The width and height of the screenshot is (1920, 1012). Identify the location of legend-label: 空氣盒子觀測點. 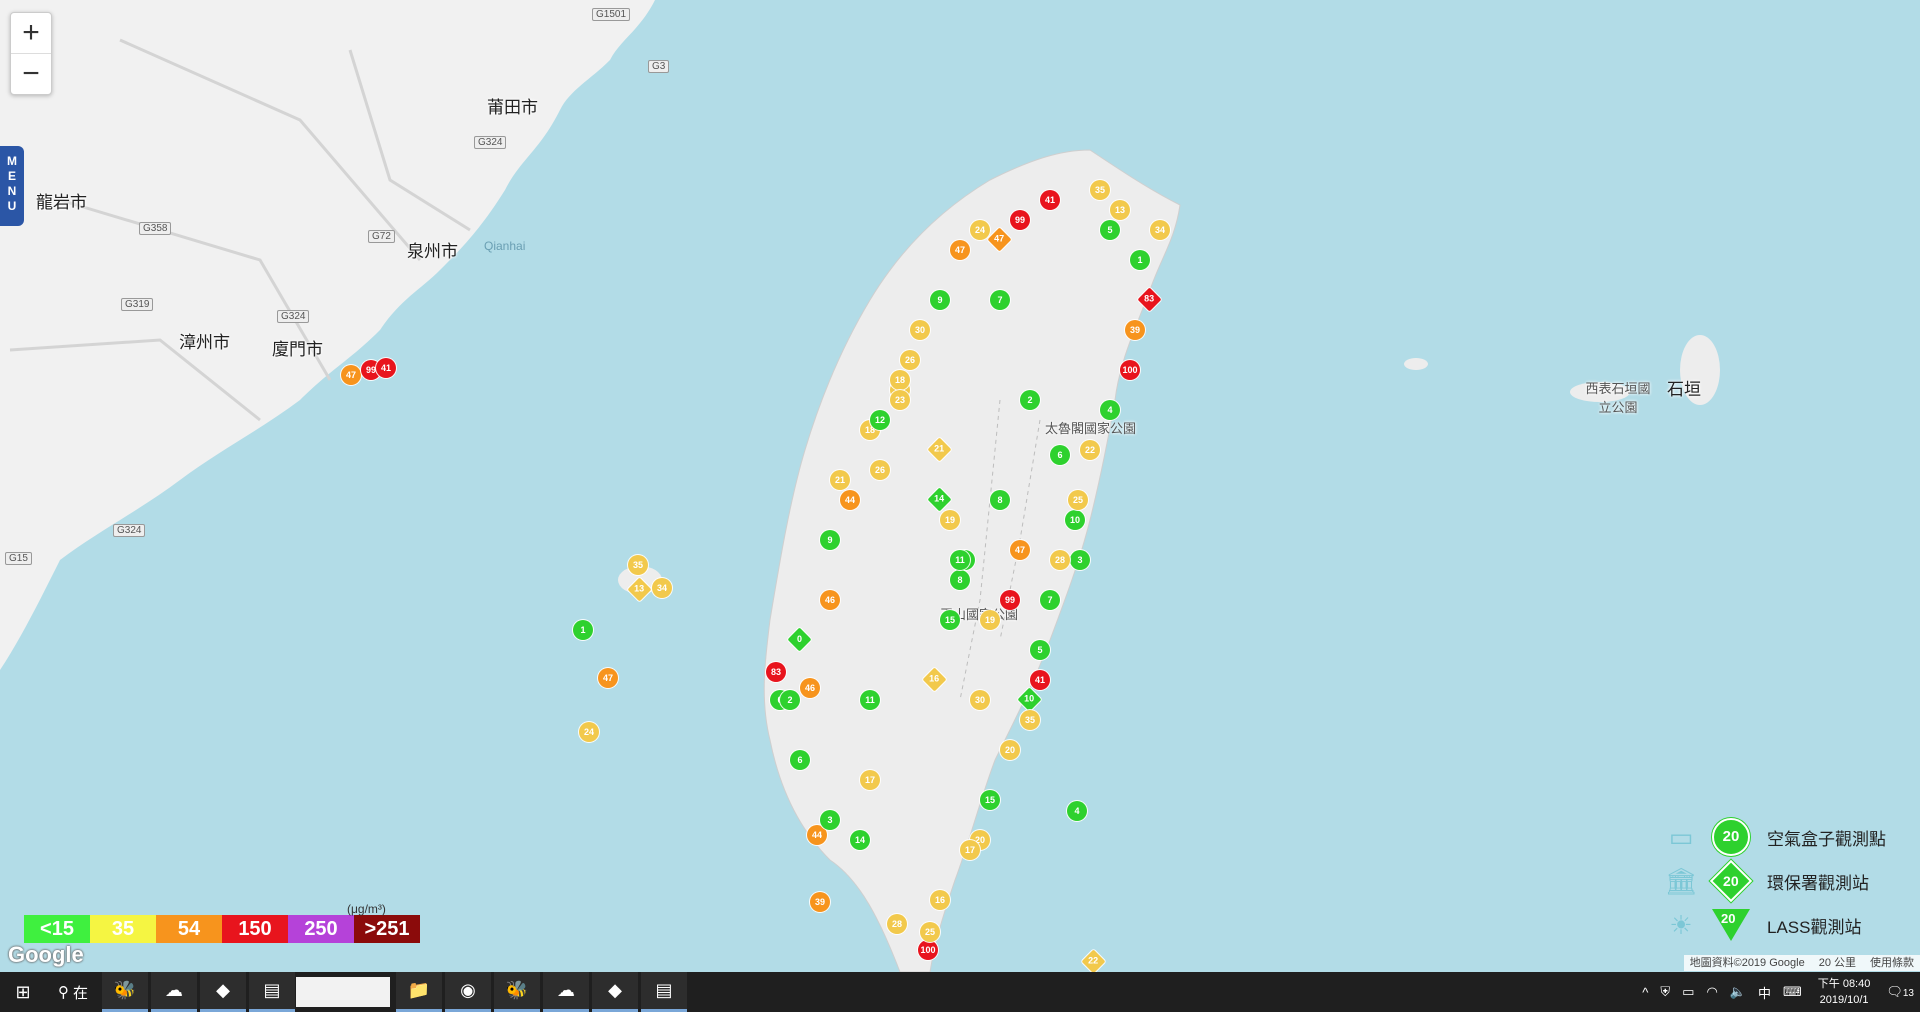
(1826, 839).